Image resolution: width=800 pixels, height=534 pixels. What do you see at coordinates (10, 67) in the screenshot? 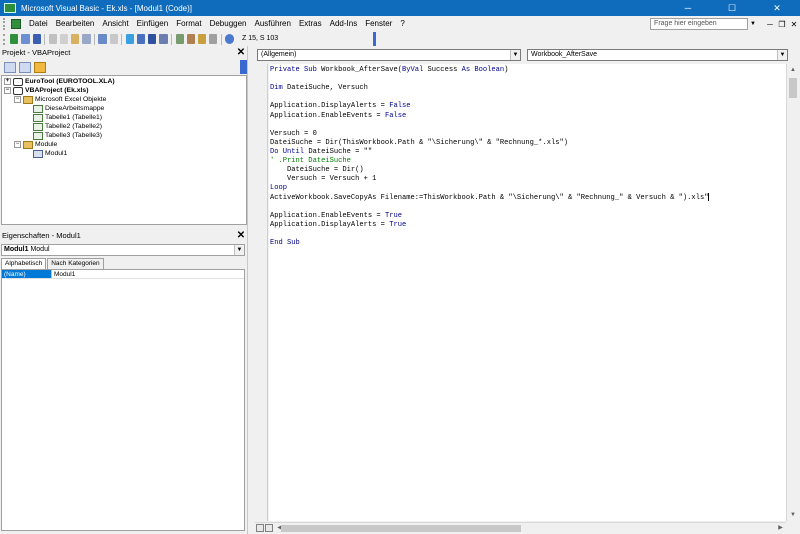
I see `view-code-icon` at bounding box center [10, 67].